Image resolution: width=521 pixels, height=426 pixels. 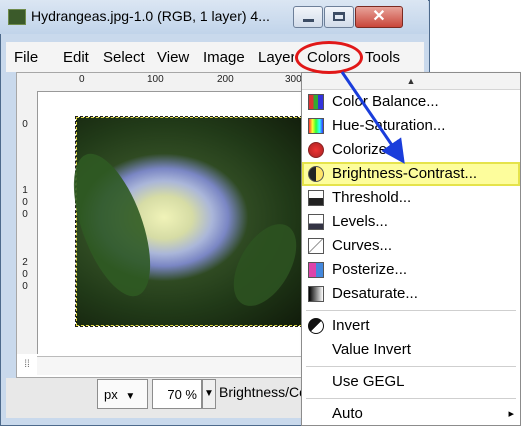 What do you see at coordinates (122, 394) in the screenshot?
I see `unit-select: px ▼` at bounding box center [122, 394].